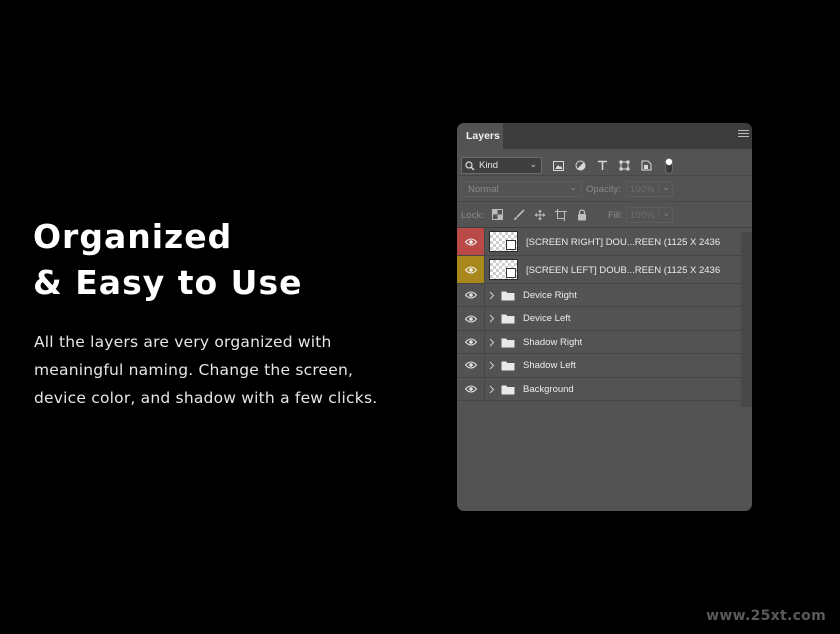 The height and width of the screenshot is (634, 840). Describe the element at coordinates (642, 215) in the screenshot. I see `fill-value: 100%` at that location.